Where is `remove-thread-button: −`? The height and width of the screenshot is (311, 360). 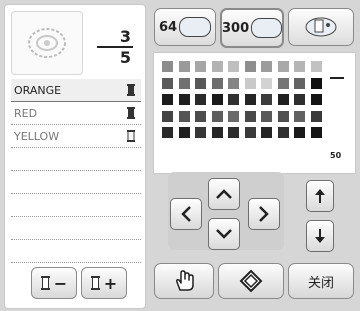 remove-thread-button: − is located at coordinates (54, 283).